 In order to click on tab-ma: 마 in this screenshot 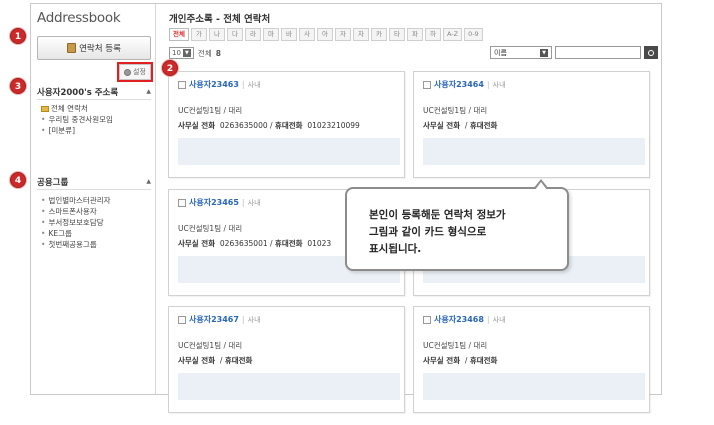, I will do `click(270, 34)`.